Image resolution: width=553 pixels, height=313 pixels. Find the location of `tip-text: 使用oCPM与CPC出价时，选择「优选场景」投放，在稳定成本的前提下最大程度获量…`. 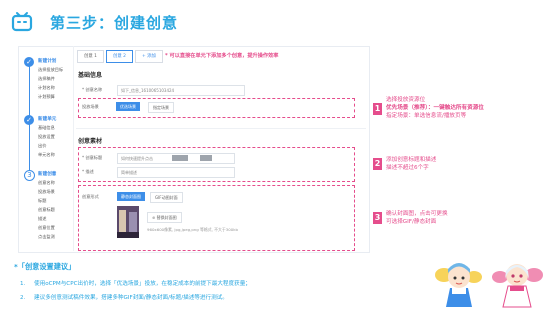

tip-text: 使用oCPM与CPC出价时，选择「优选场景」投放，在稳定成本的前提下最大程度获量… is located at coordinates (142, 284).